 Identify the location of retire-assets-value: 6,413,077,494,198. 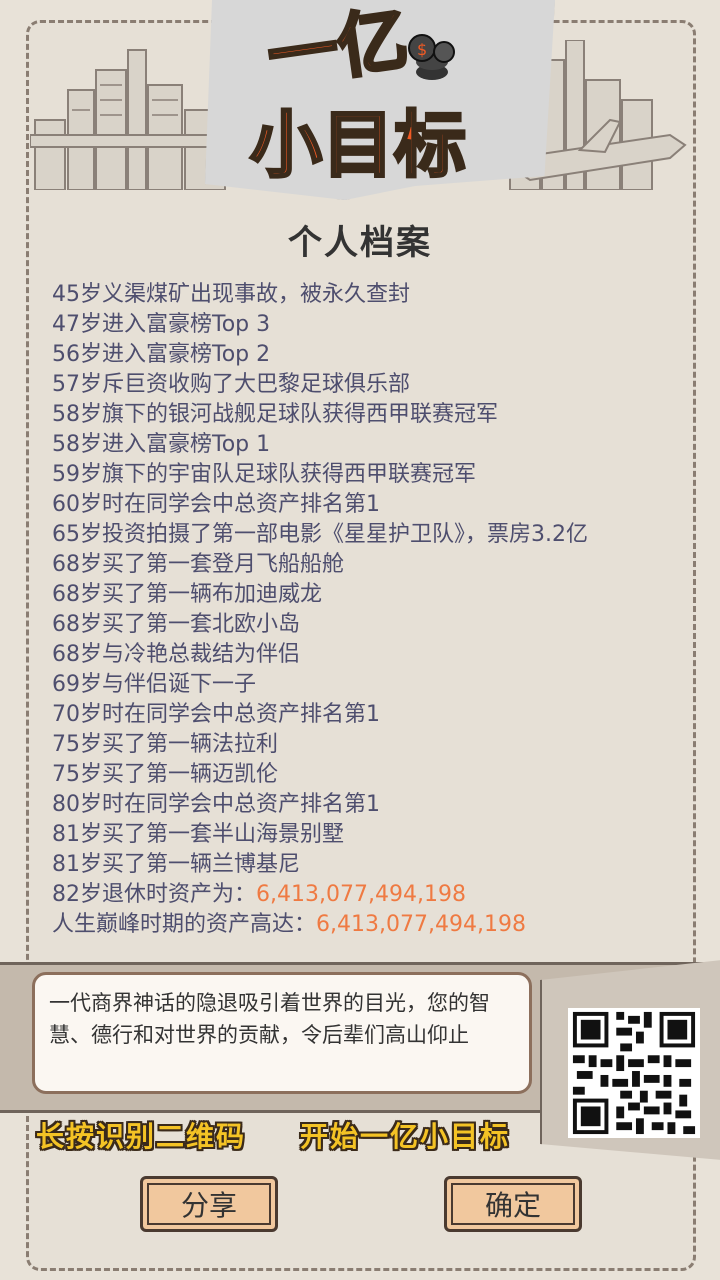
(361, 894).